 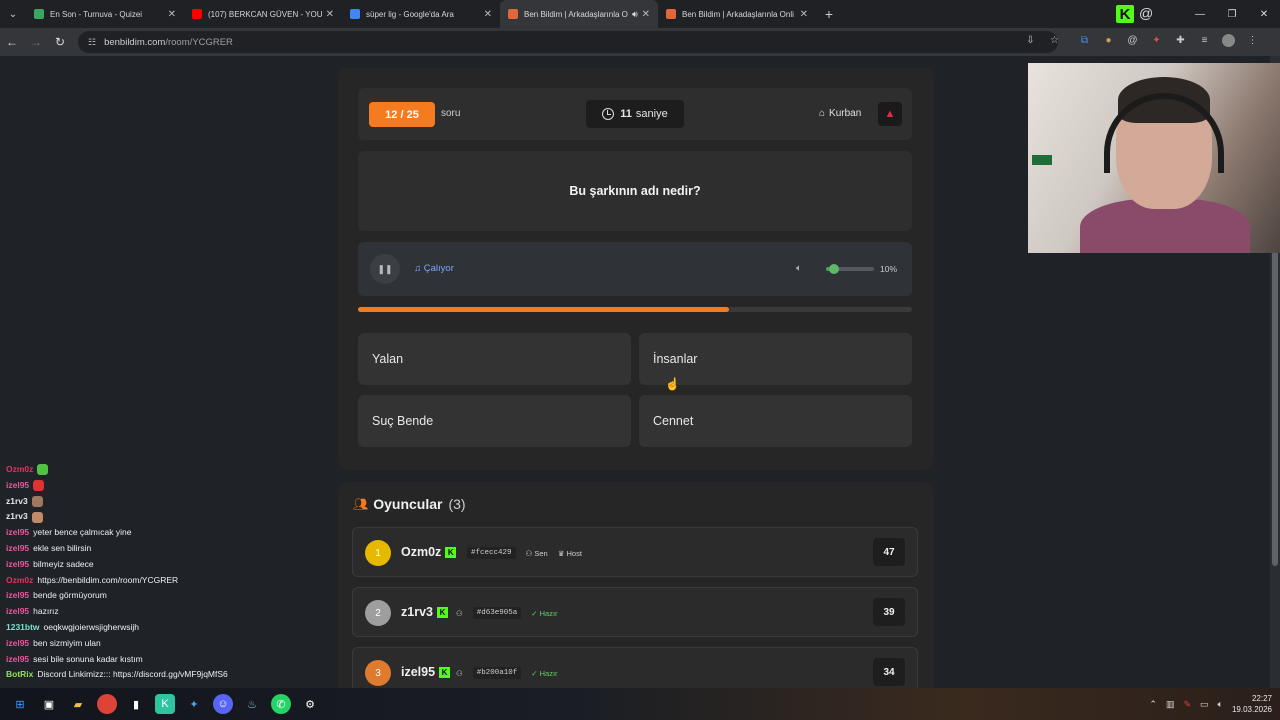 I want to click on windows-start-icon: ⊞, so click(x=20, y=704).